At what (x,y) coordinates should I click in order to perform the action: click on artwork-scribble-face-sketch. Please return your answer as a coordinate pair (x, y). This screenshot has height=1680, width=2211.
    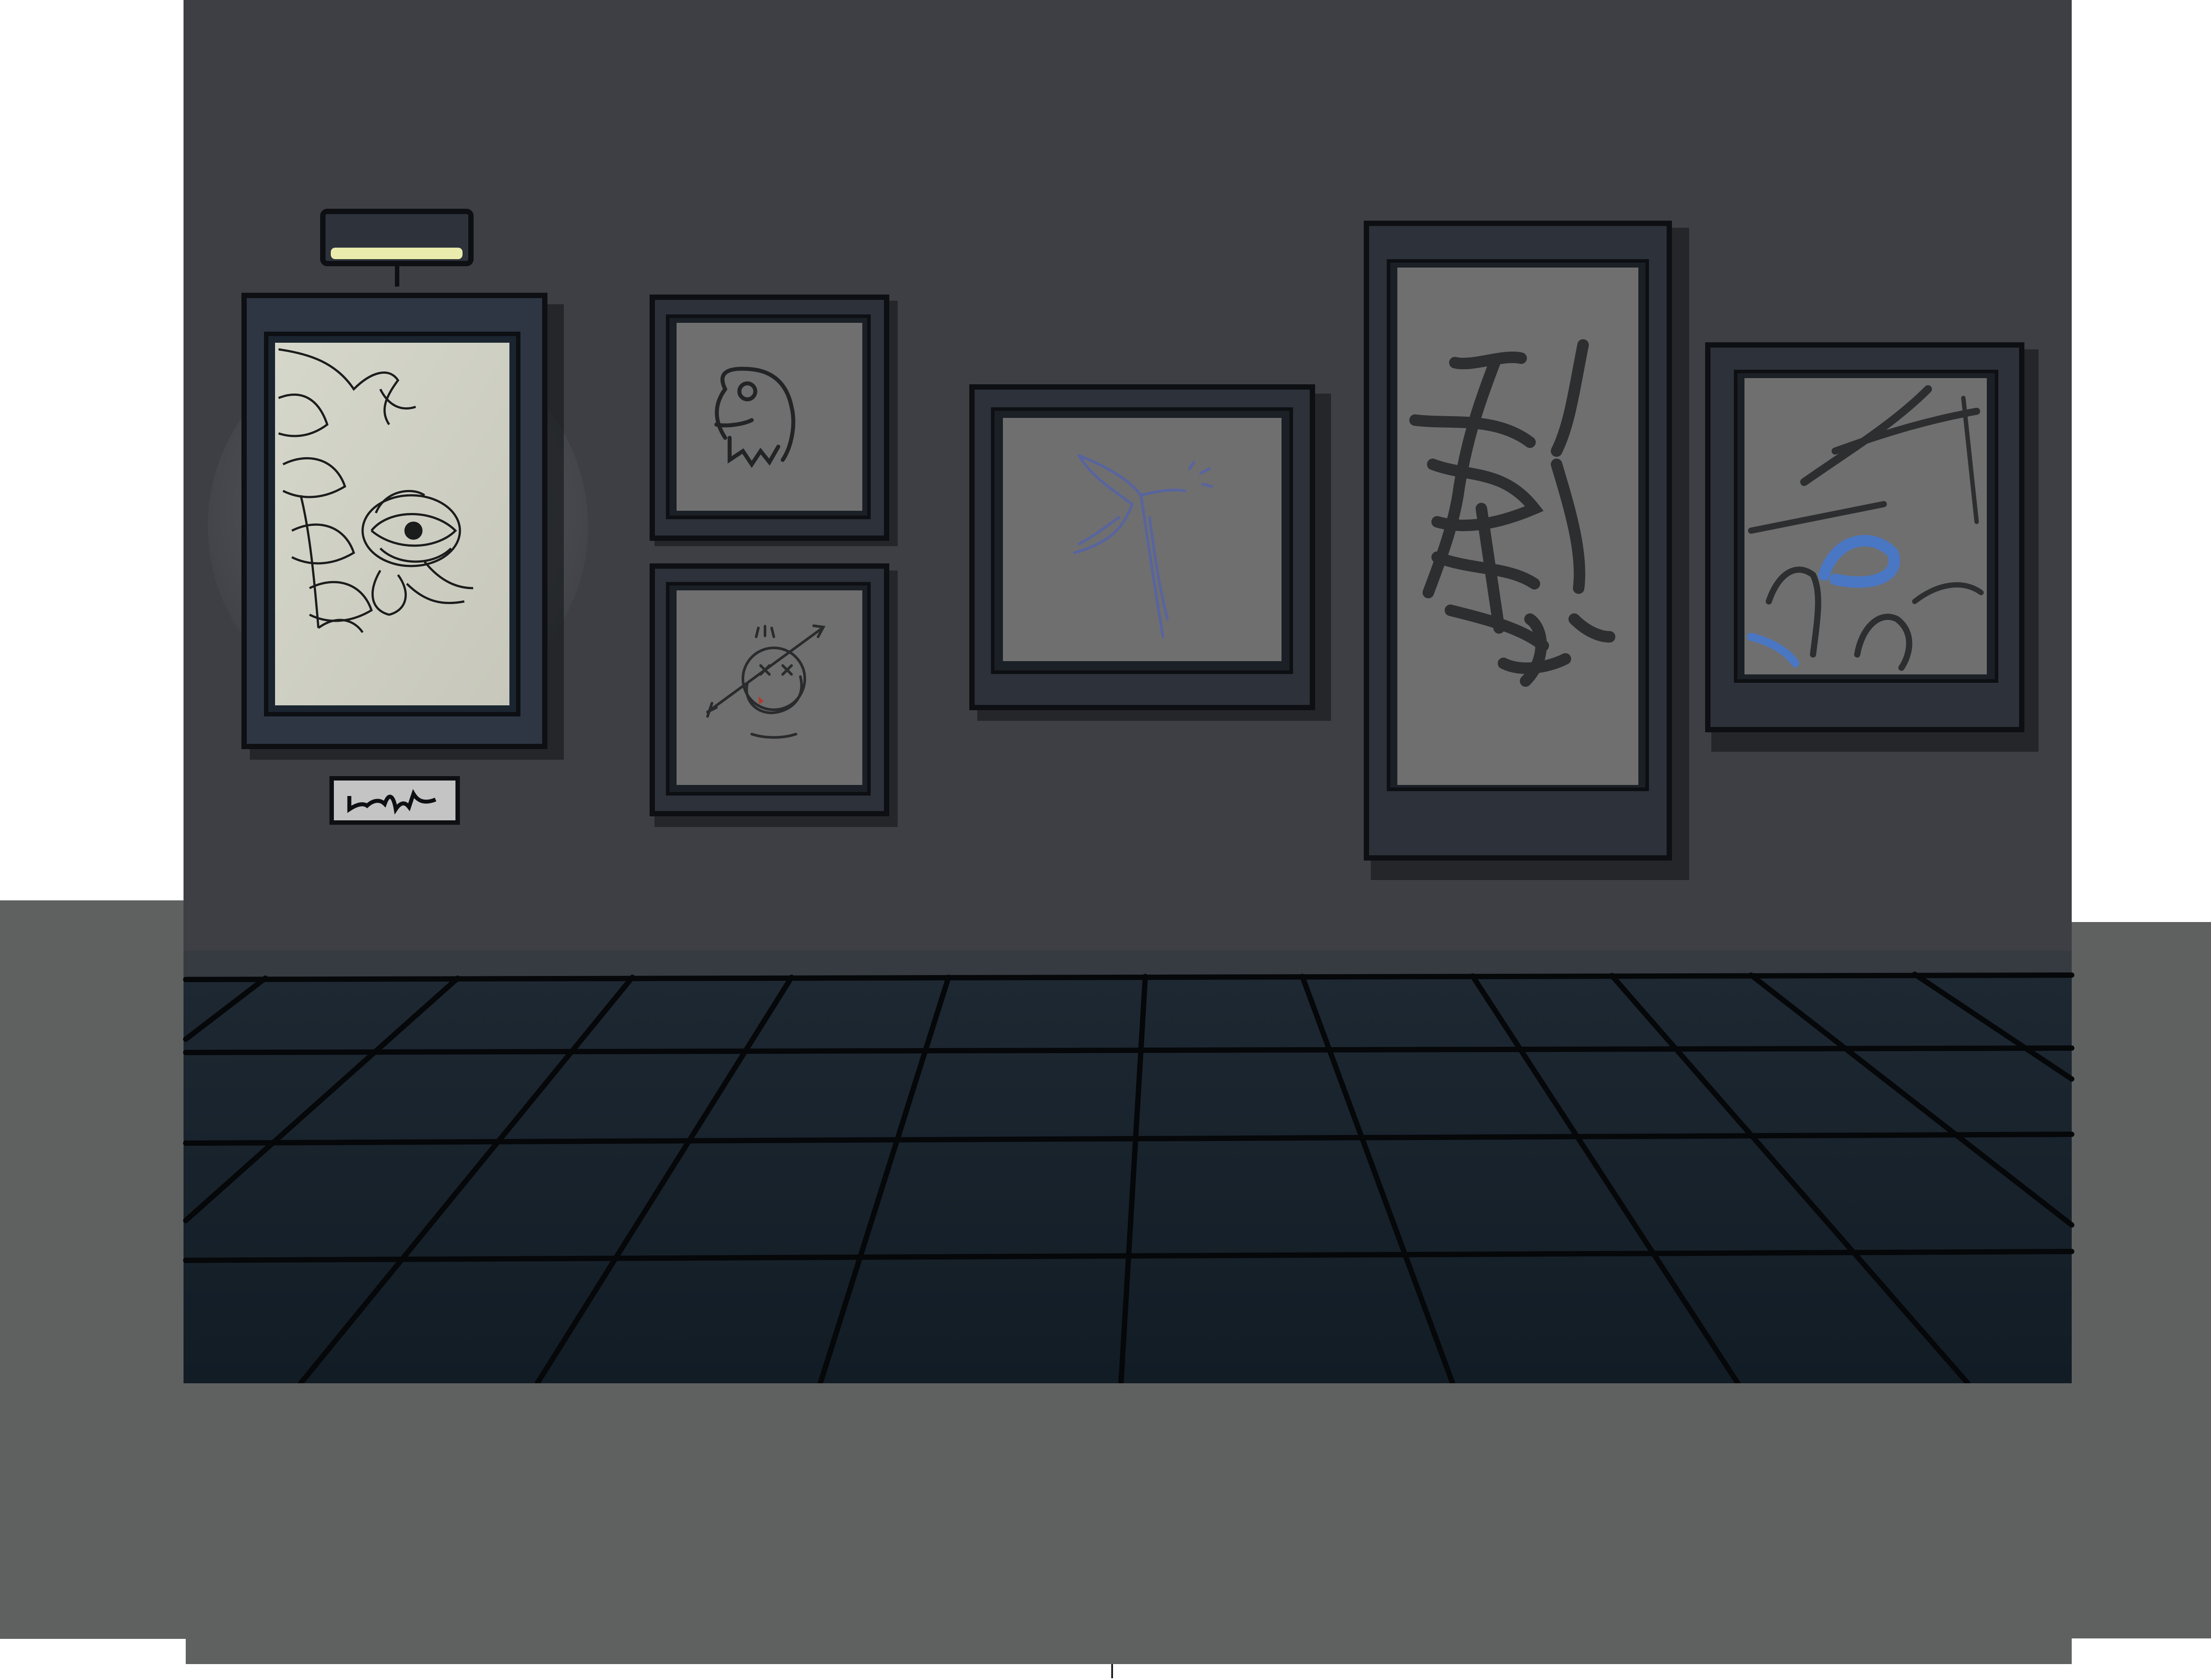
    Looking at the image, I should click on (774, 695).